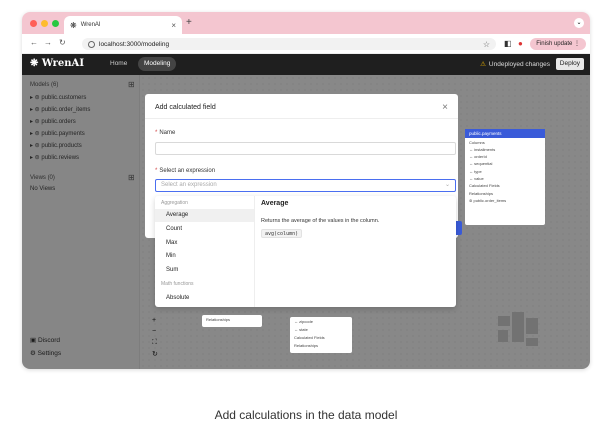 This screenshot has width=612, height=425. I want to click on expression-label: * Select an expression, so click(185, 171).